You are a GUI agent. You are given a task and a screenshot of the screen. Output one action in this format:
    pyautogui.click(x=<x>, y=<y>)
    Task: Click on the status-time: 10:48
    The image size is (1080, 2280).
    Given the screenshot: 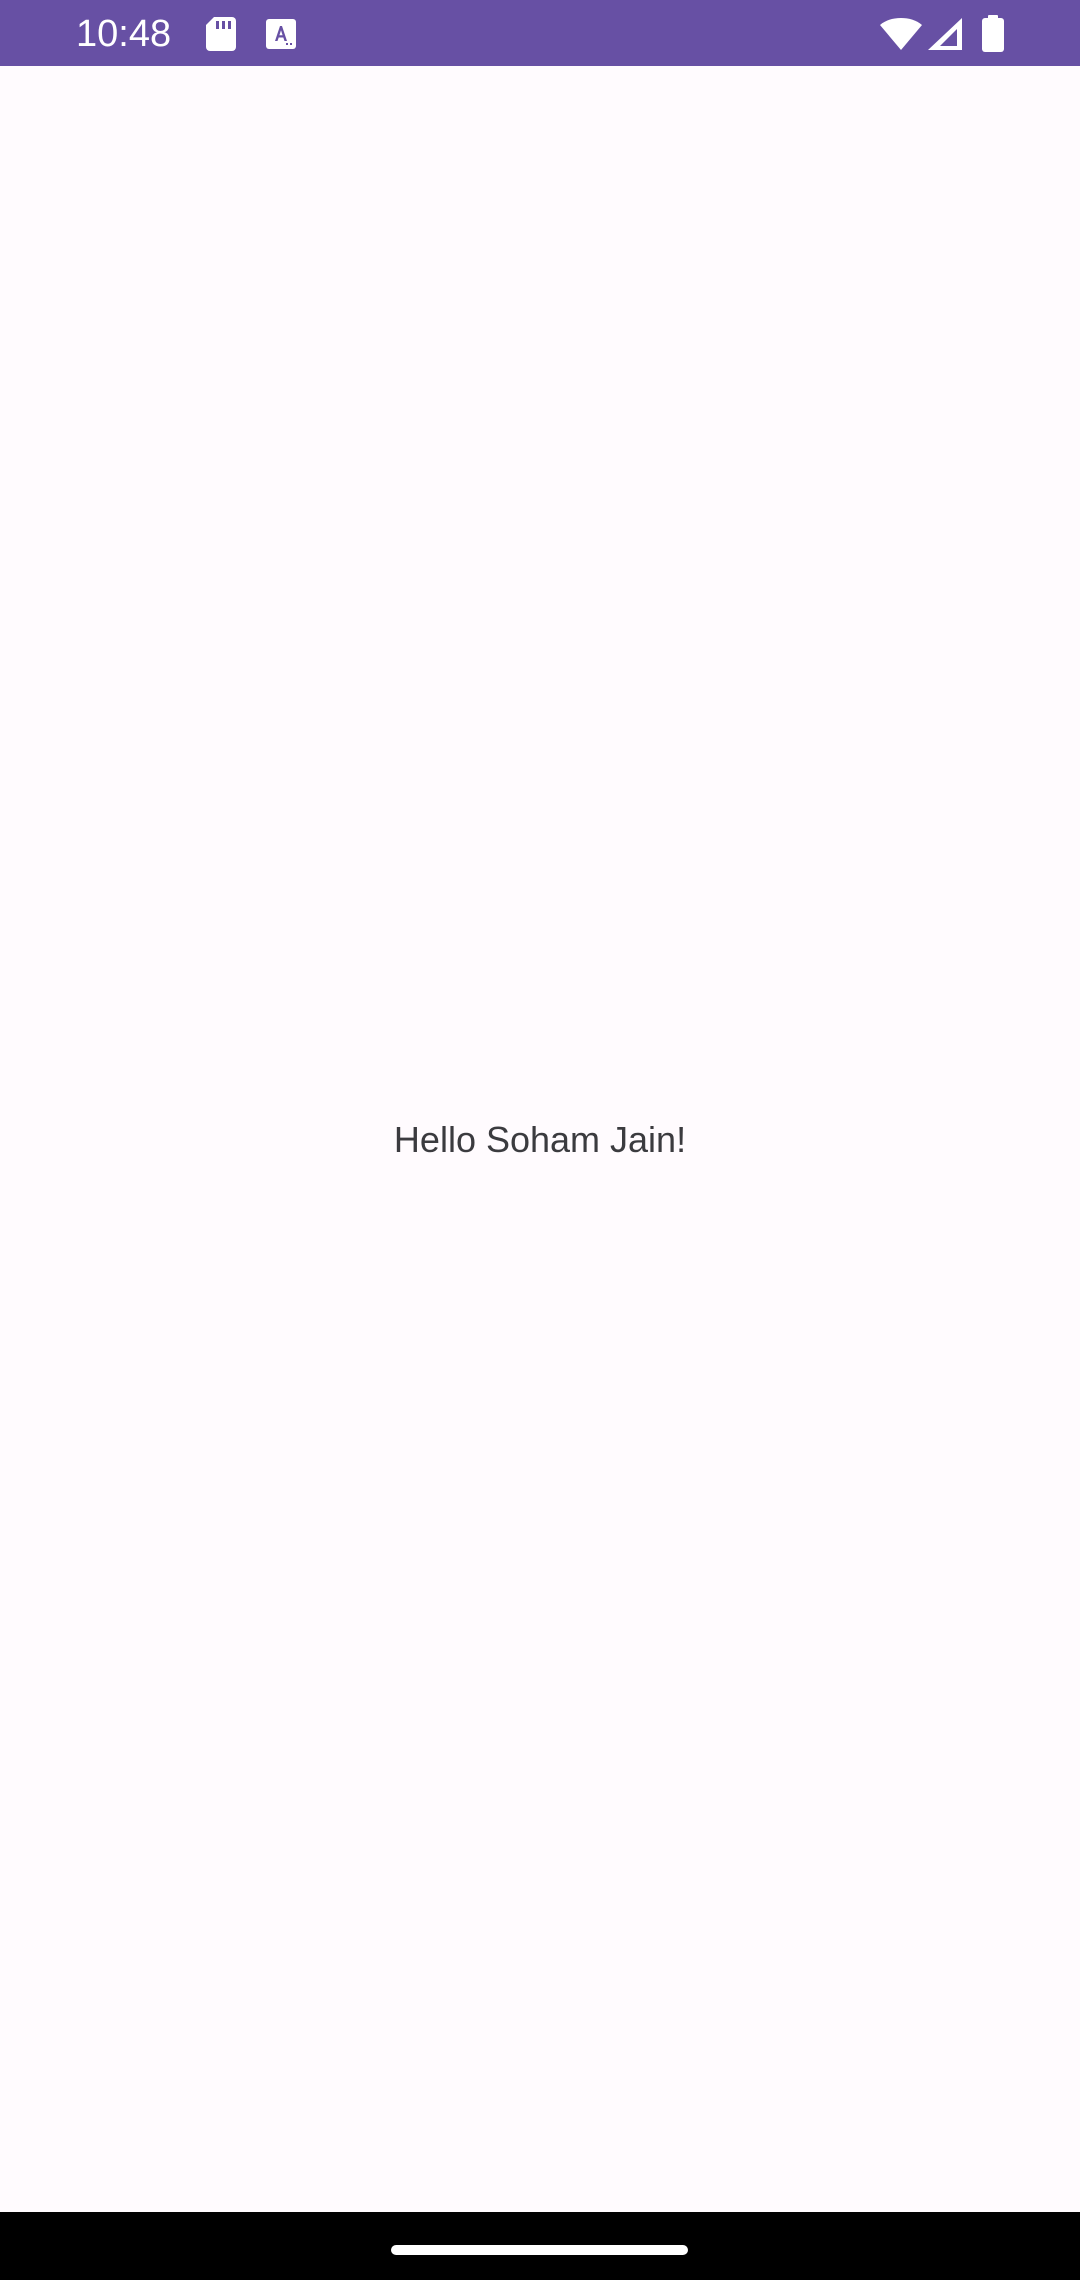 What is the action you would take?
    pyautogui.click(x=124, y=34)
    